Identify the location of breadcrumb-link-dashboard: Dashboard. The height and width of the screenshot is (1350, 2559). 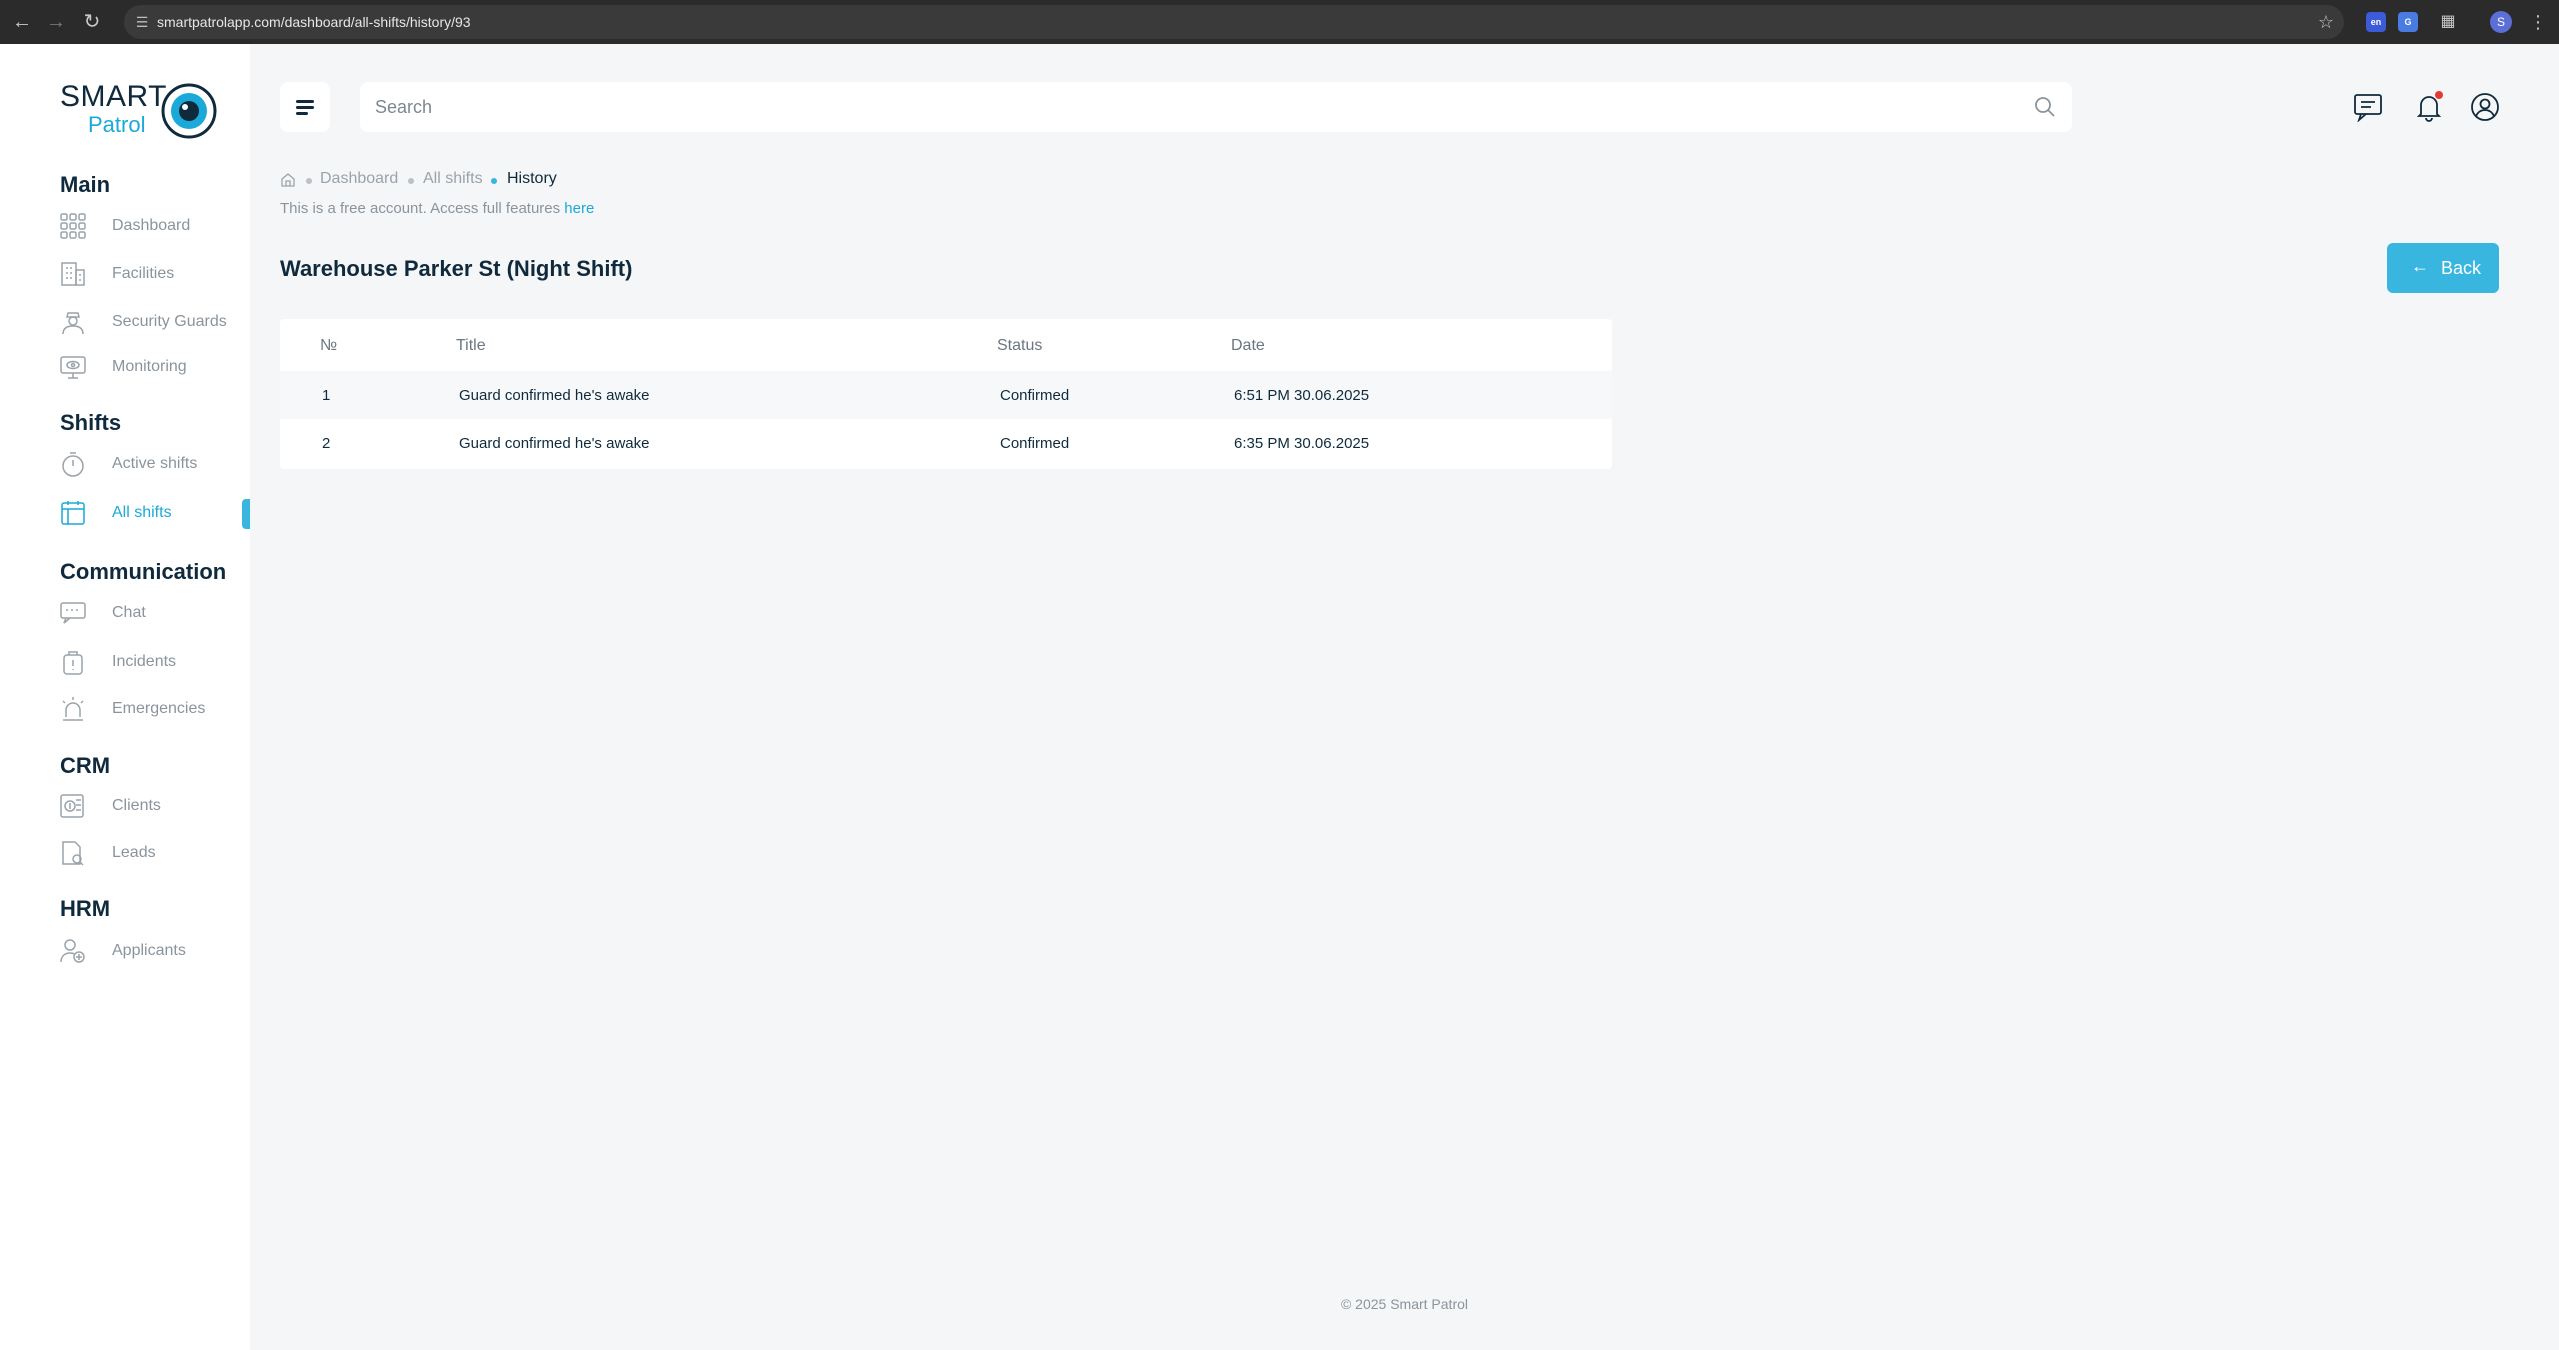
(359, 179).